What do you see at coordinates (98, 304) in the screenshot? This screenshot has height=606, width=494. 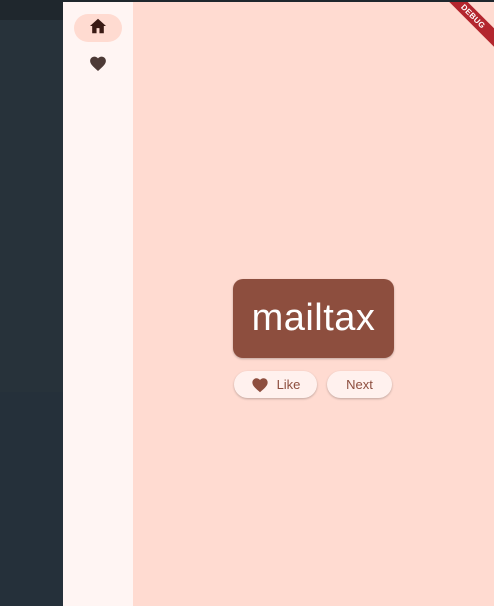 I see `navigation-rail` at bounding box center [98, 304].